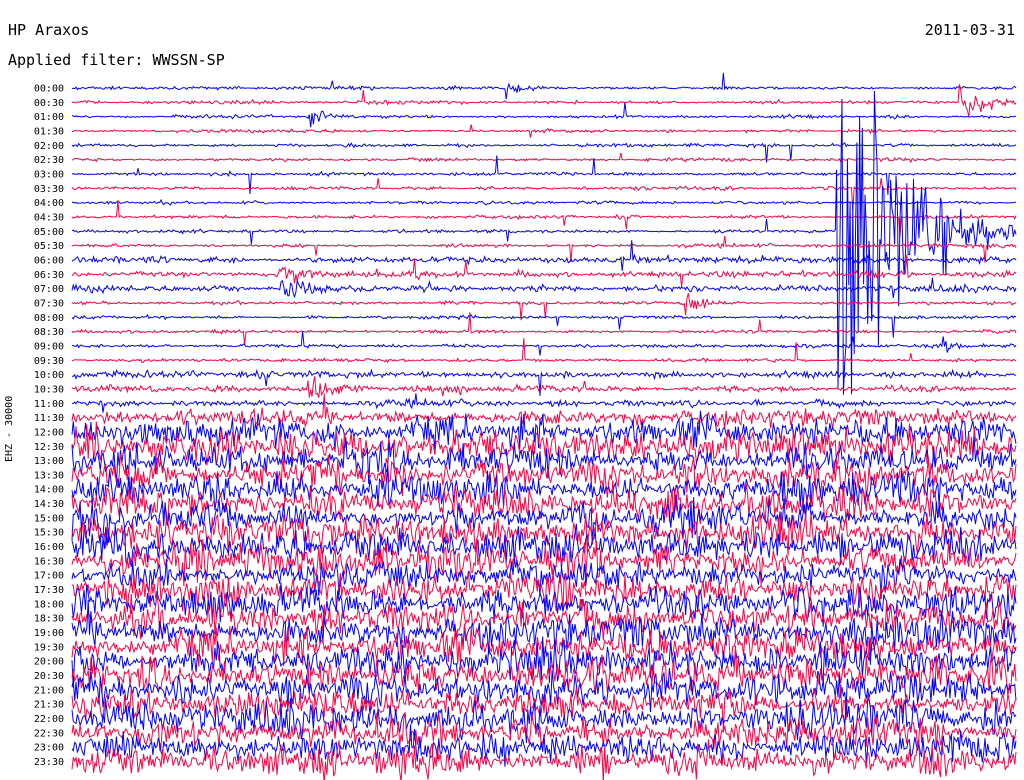  What do you see at coordinates (49, 217) in the screenshot?
I see `row-time-label: 04:30` at bounding box center [49, 217].